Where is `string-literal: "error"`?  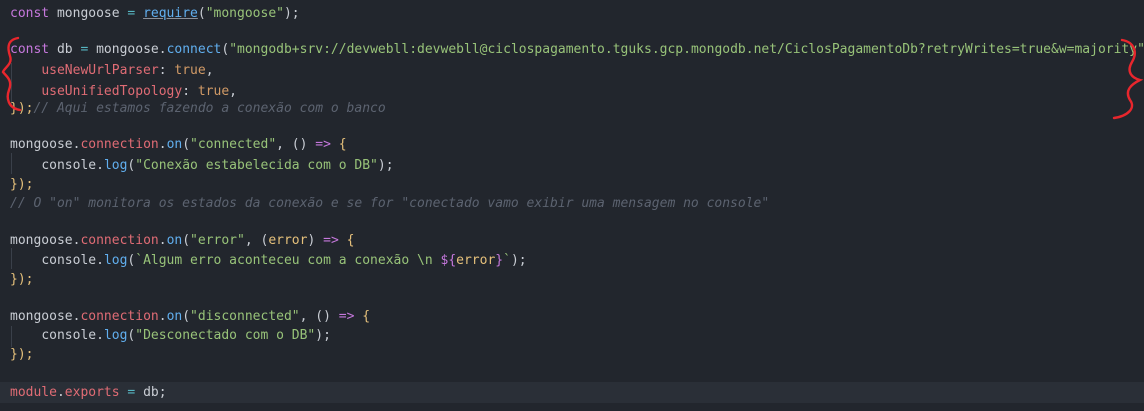
string-literal: "error" is located at coordinates (217, 240).